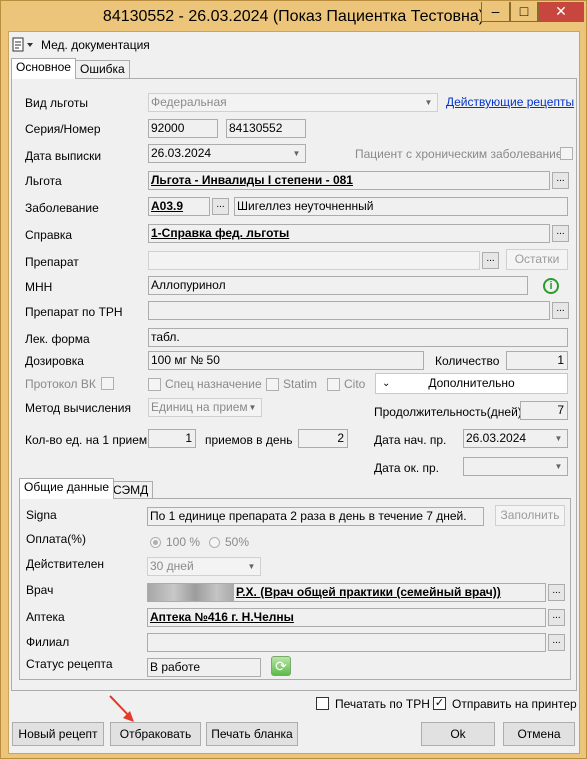 The width and height of the screenshot is (587, 759). What do you see at coordinates (551, 286) in the screenshot?
I see `info-icon: i` at bounding box center [551, 286].